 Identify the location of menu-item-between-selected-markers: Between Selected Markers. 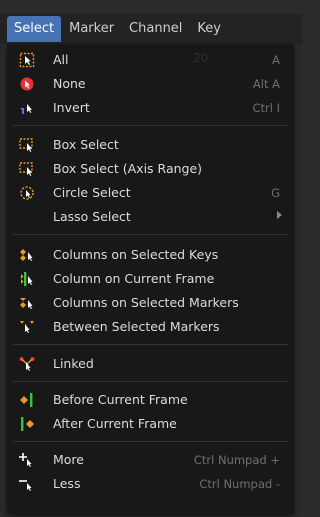
(150, 327).